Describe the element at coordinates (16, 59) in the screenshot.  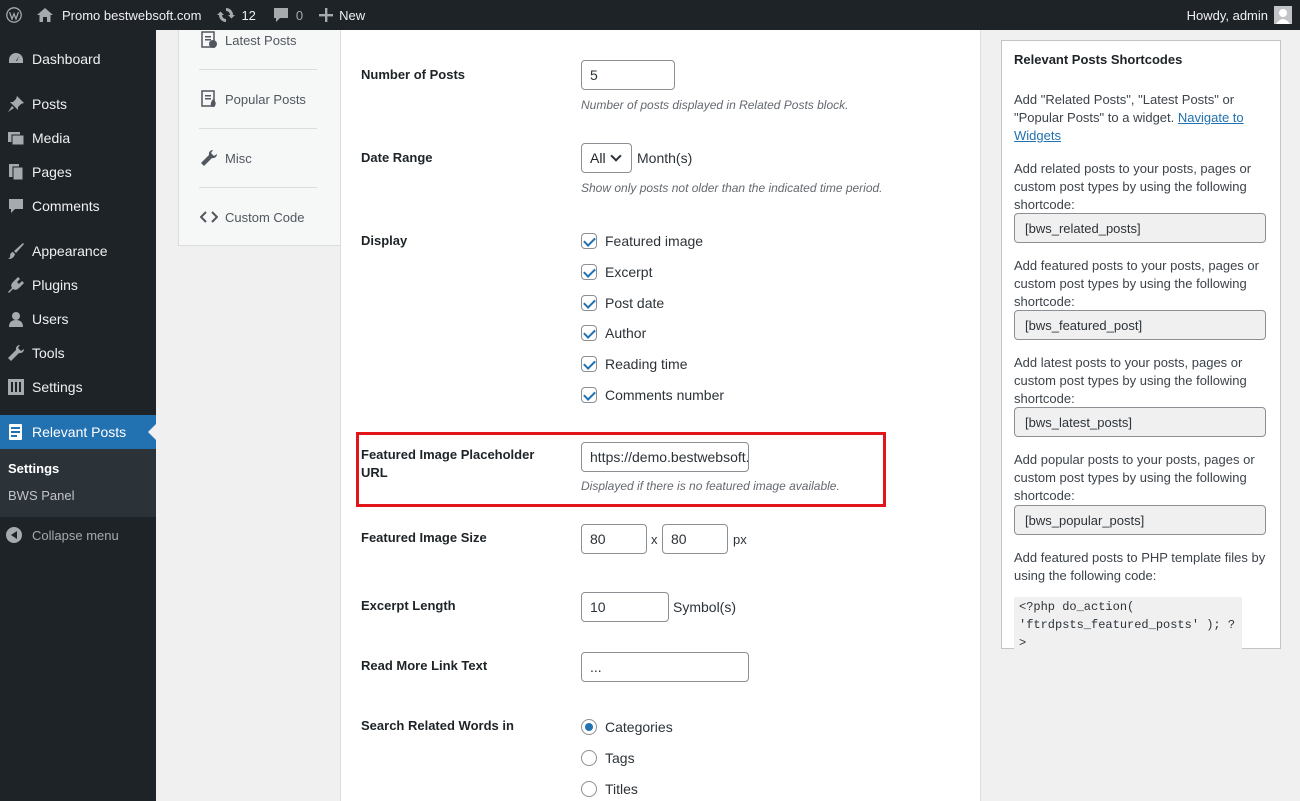
I see `dashboard-icon` at that location.